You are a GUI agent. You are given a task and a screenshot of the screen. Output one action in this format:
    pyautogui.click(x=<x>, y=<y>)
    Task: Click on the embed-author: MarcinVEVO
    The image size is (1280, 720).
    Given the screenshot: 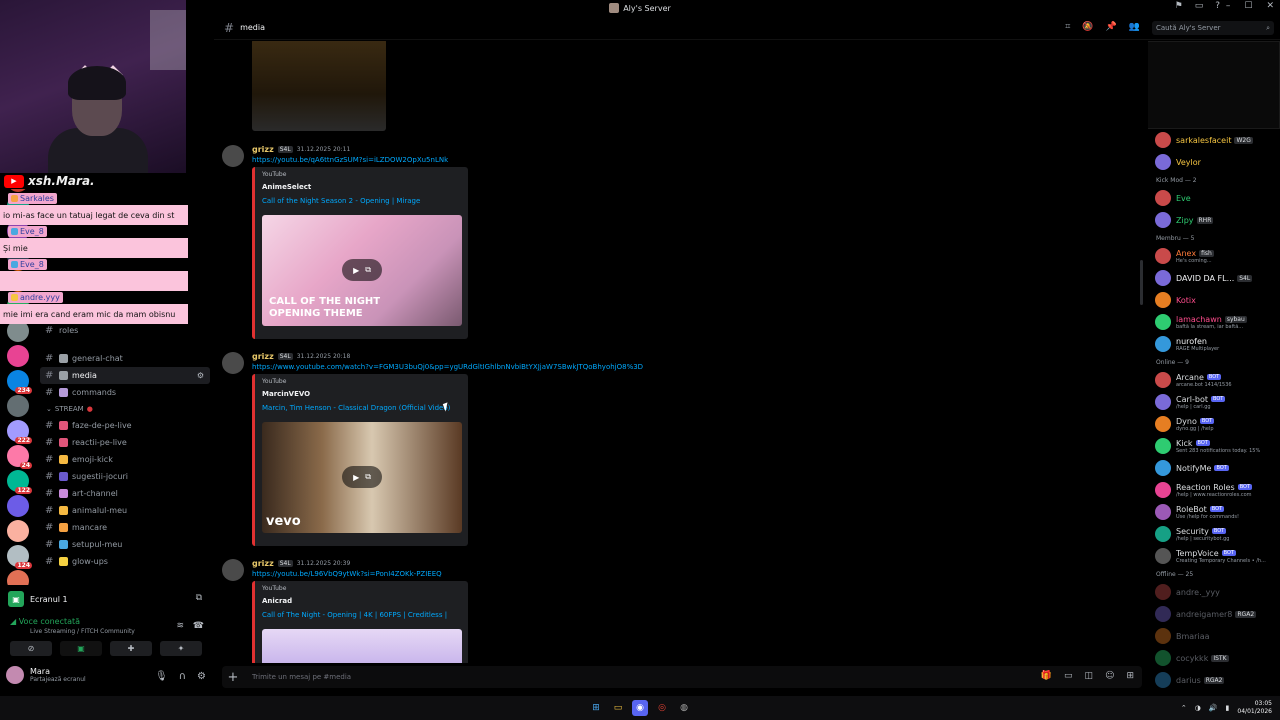 What is the action you would take?
    pyautogui.click(x=286, y=394)
    